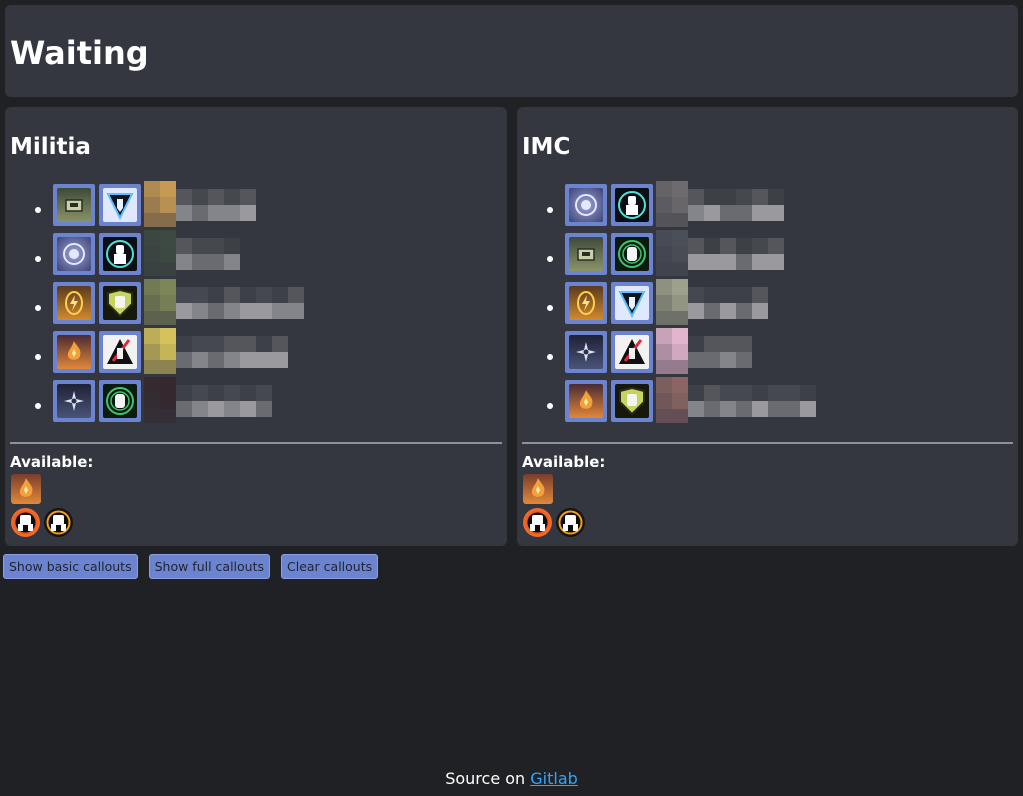 This screenshot has width=1023, height=796. I want to click on footer-text: Source on, so click(488, 778).